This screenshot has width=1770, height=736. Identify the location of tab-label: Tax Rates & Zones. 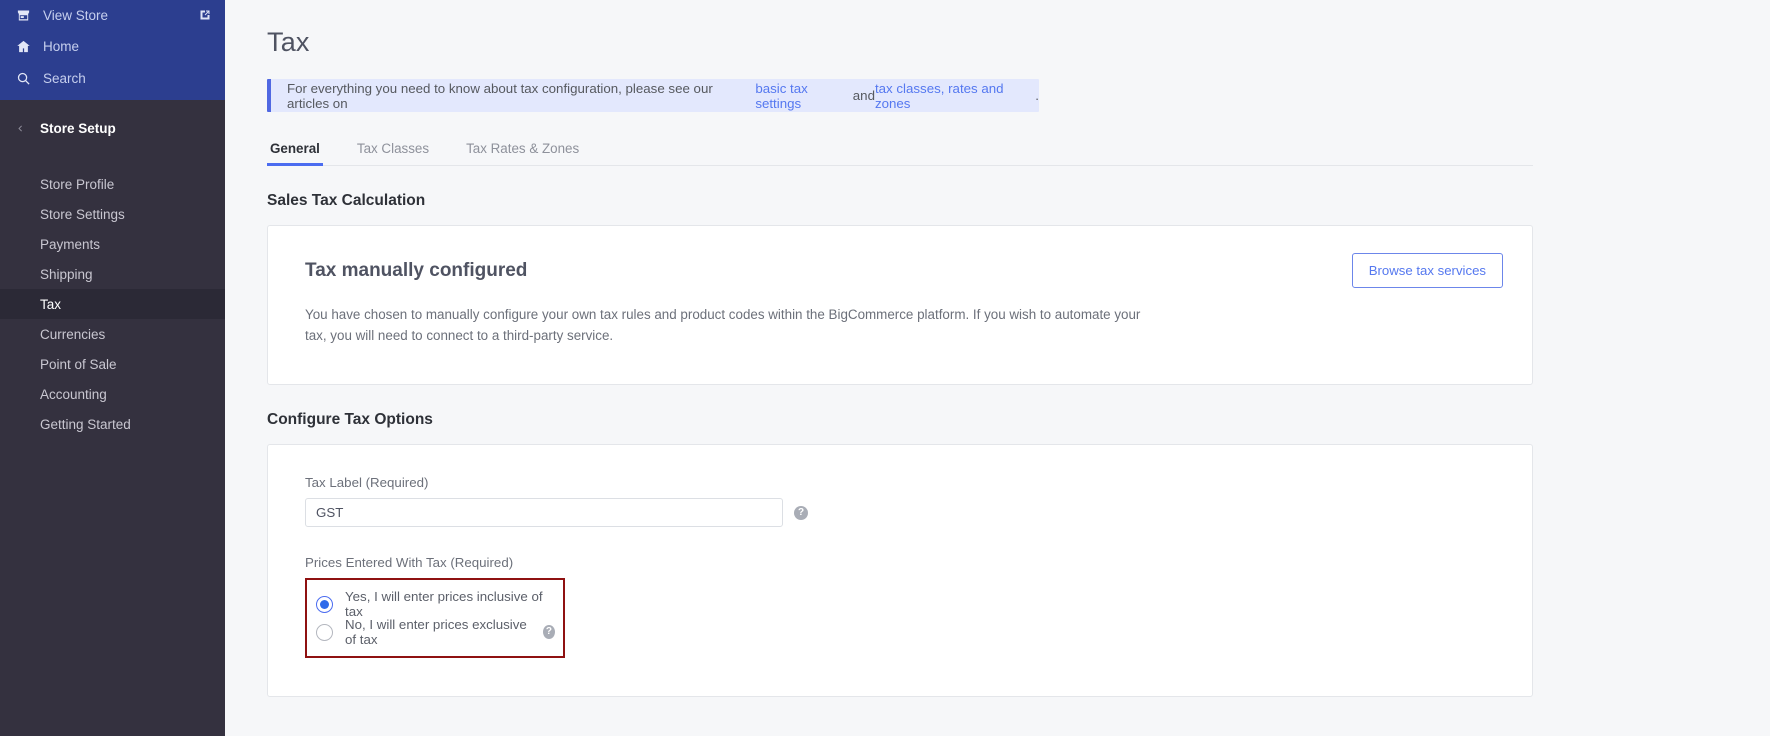
(523, 148).